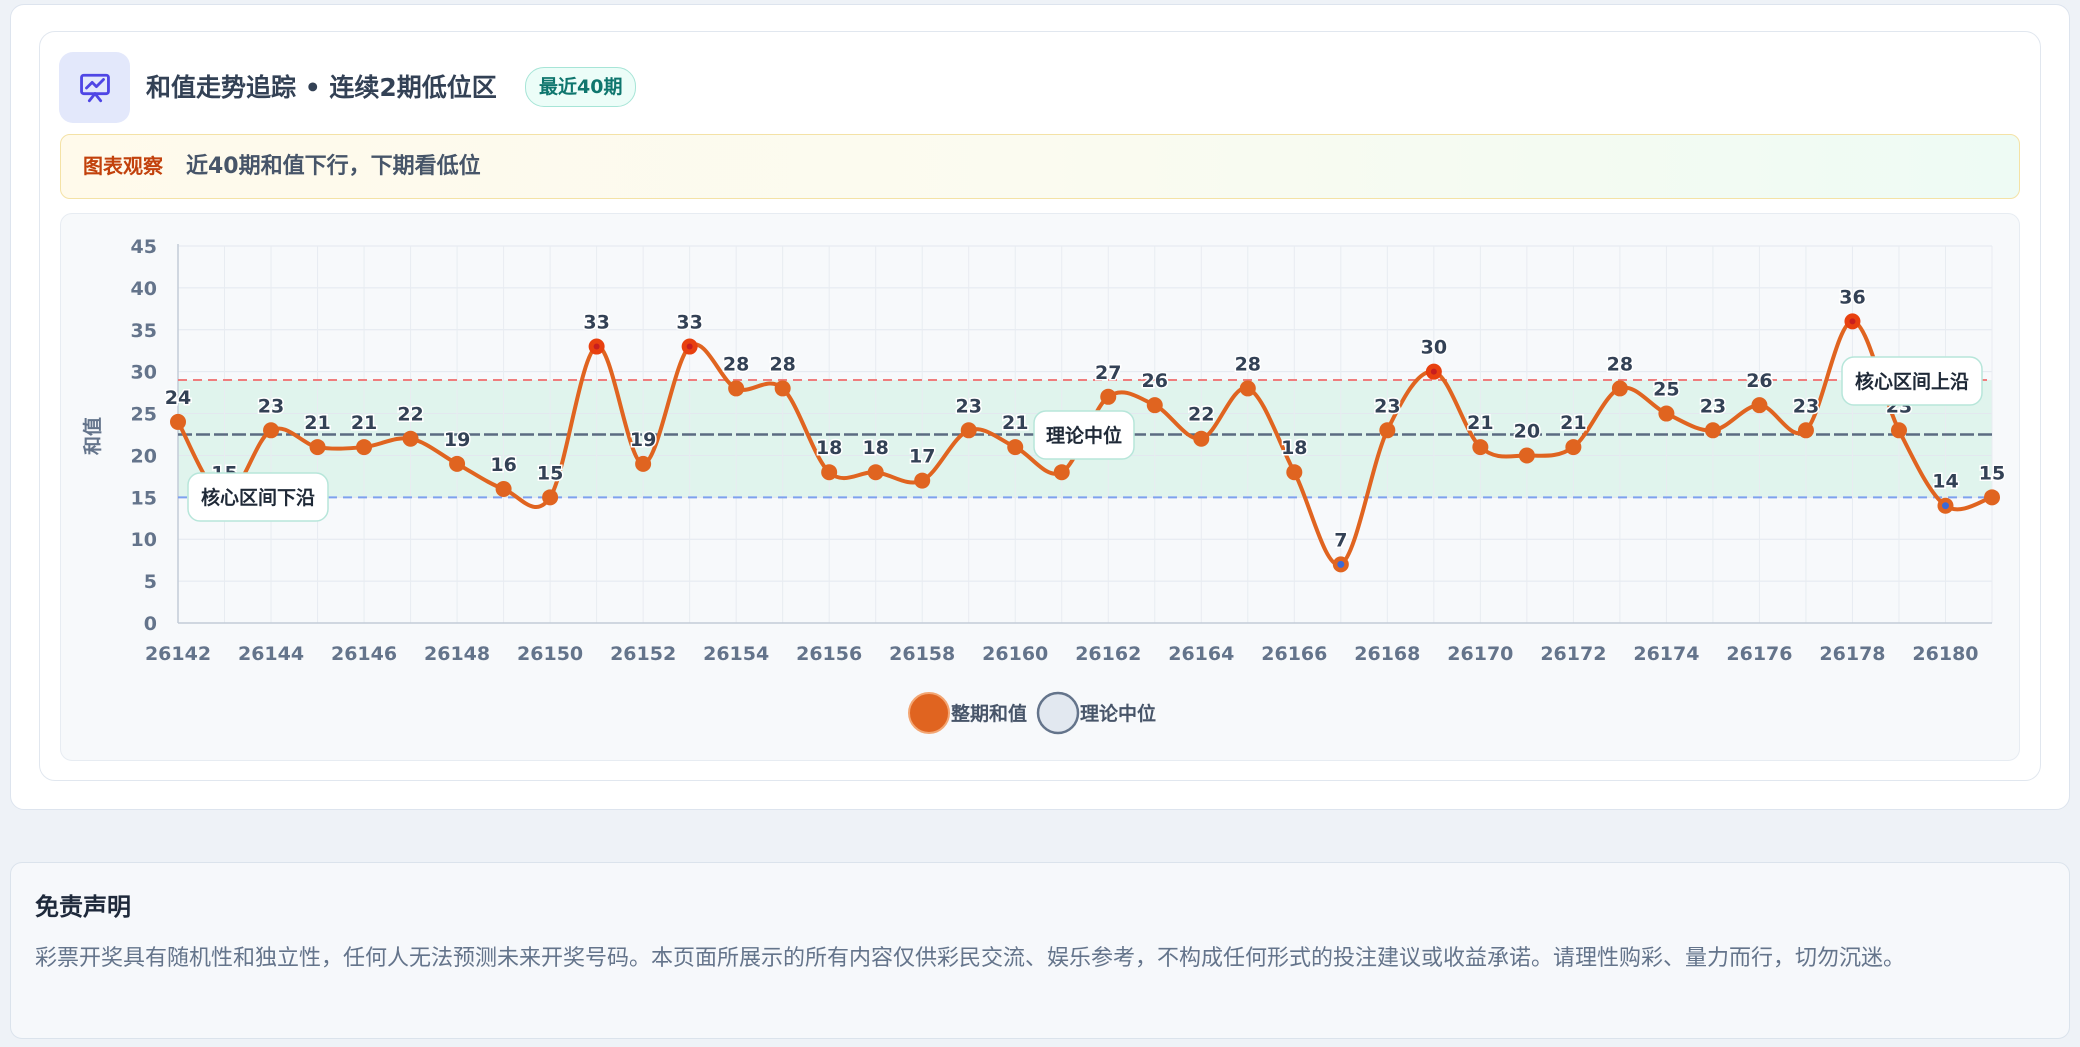 The width and height of the screenshot is (2080, 1047). What do you see at coordinates (1108, 373) in the screenshot?
I see `data-label: 27` at bounding box center [1108, 373].